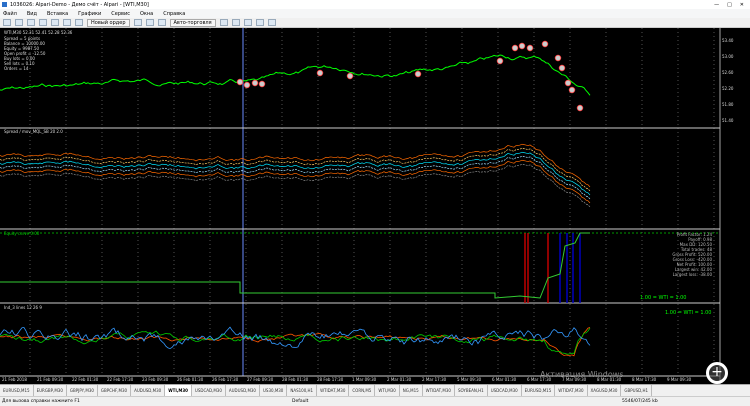  Describe the element at coordinates (375, 13) in the screenshot. I see `menu-bar: Файл Вид Вставка Графики Сервис Окна Справка` at that location.